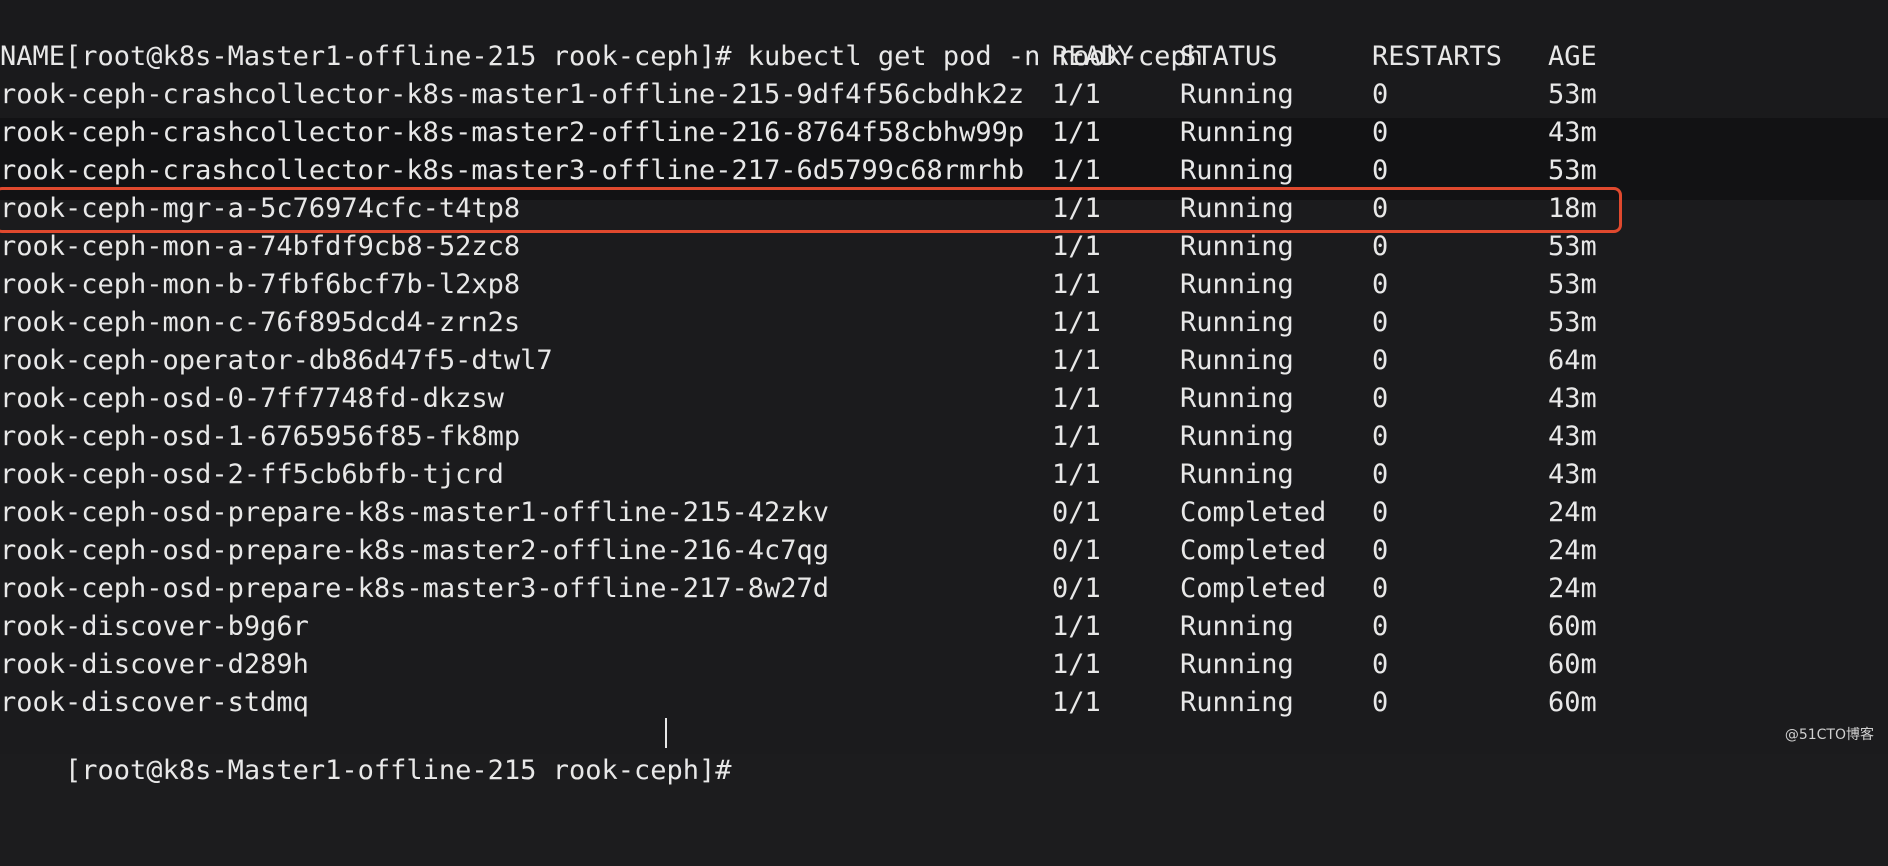 The width and height of the screenshot is (1888, 866). What do you see at coordinates (811, 210) in the screenshot?
I see `highlight-box` at bounding box center [811, 210].